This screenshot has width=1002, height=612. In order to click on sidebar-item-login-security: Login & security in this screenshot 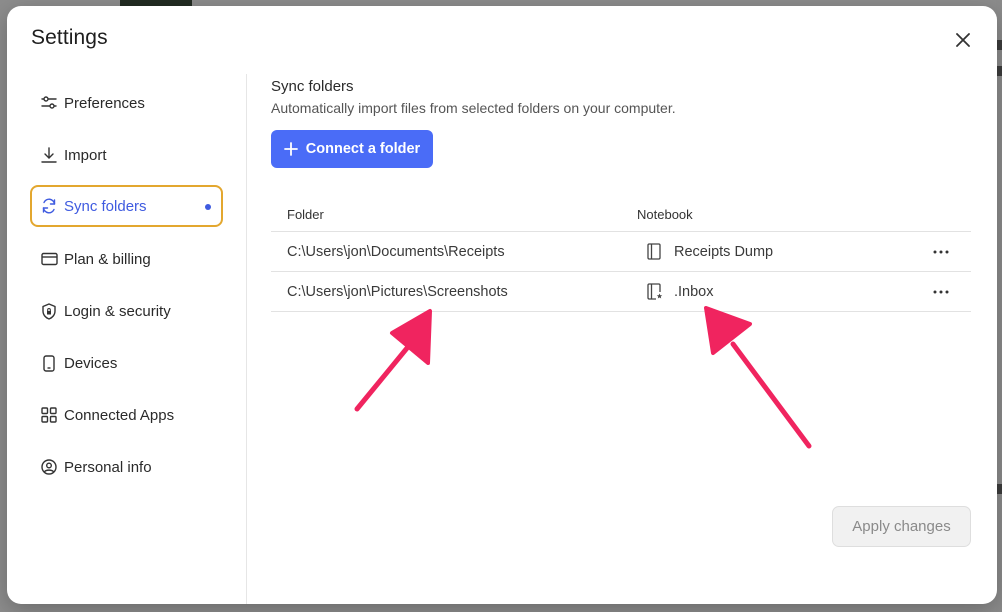, I will do `click(126, 311)`.